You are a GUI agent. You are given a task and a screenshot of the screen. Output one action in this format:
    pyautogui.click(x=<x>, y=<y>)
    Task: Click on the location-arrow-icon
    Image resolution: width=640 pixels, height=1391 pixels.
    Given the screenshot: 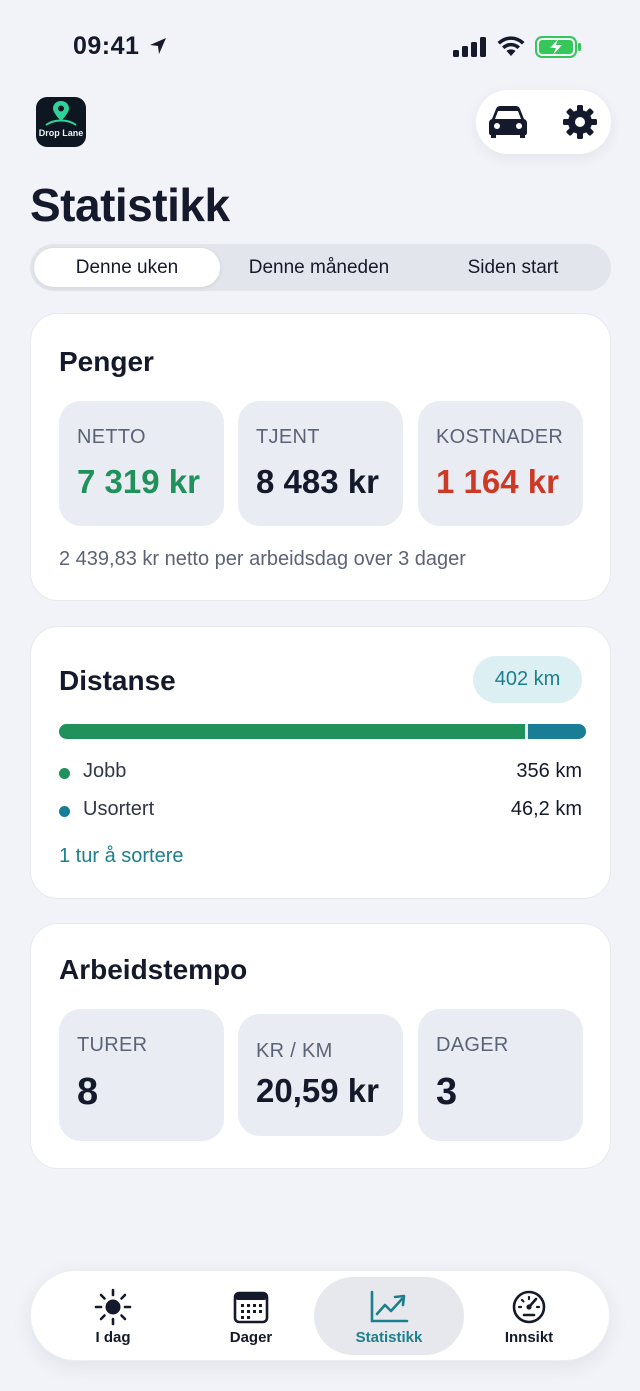 What is the action you would take?
    pyautogui.click(x=158, y=46)
    